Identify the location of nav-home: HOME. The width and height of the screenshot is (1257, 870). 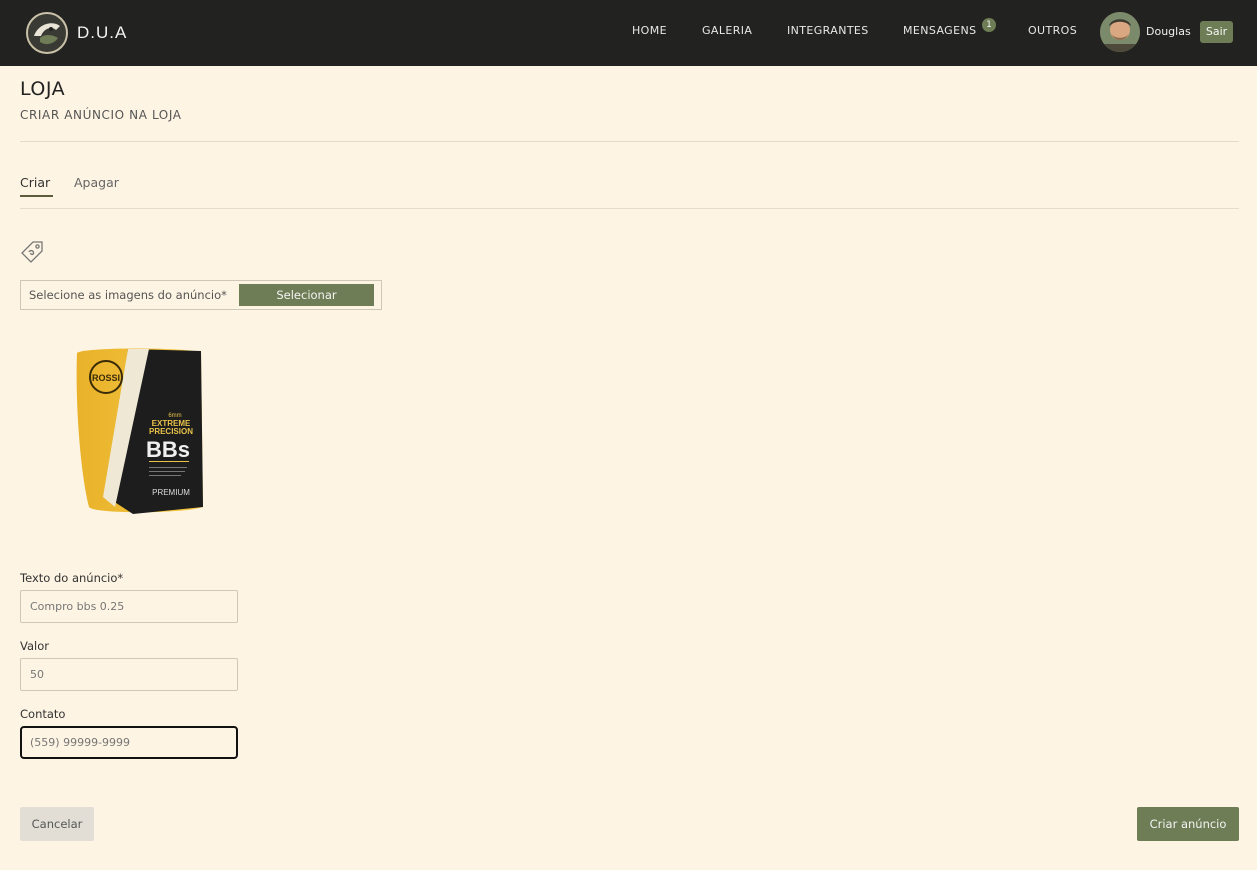
(649, 30).